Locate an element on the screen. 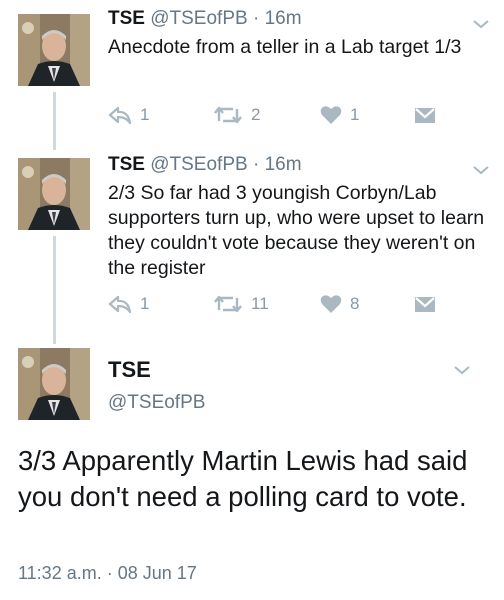 This screenshot has height=600, width=504. like-count: 1 is located at coordinates (355, 114).